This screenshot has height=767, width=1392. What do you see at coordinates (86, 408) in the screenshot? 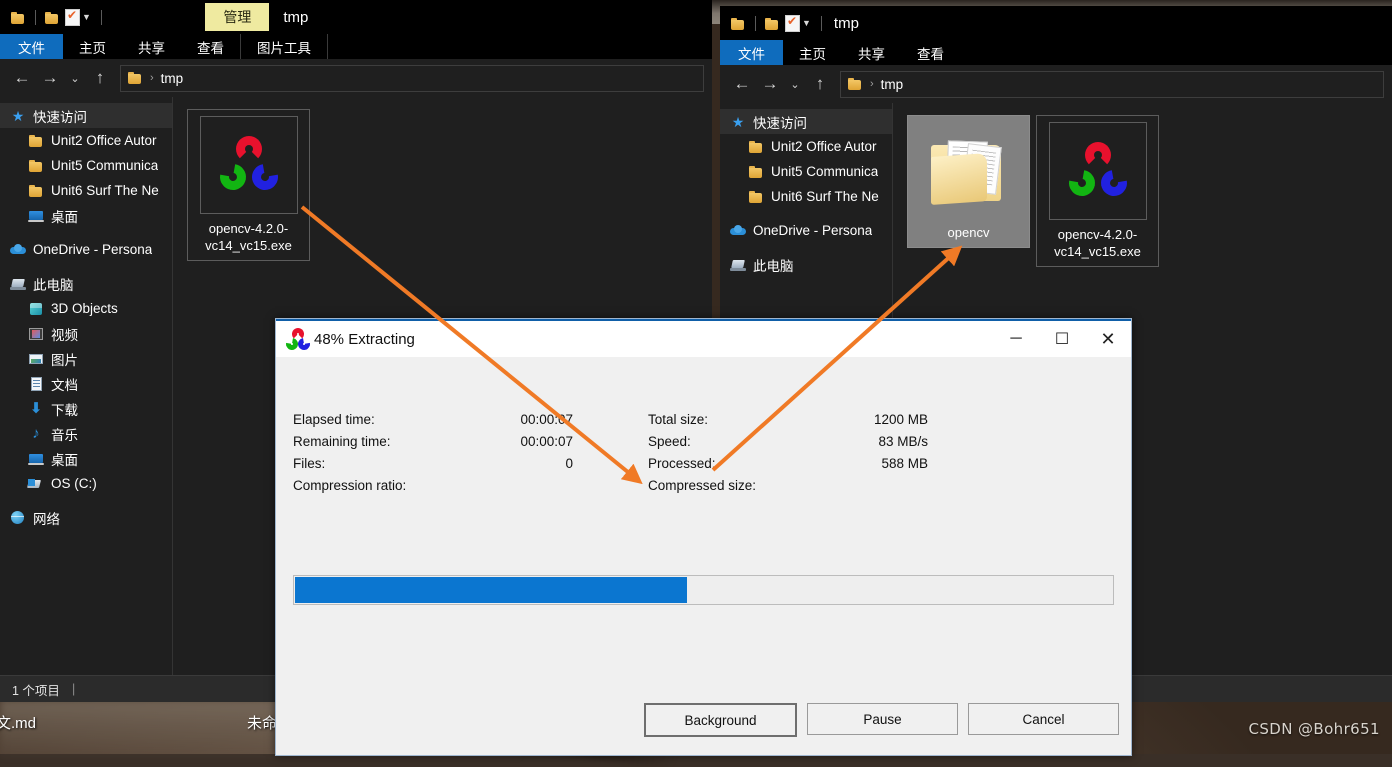
I see `sidebar-item-下载: ⬇ 下载` at bounding box center [86, 408].